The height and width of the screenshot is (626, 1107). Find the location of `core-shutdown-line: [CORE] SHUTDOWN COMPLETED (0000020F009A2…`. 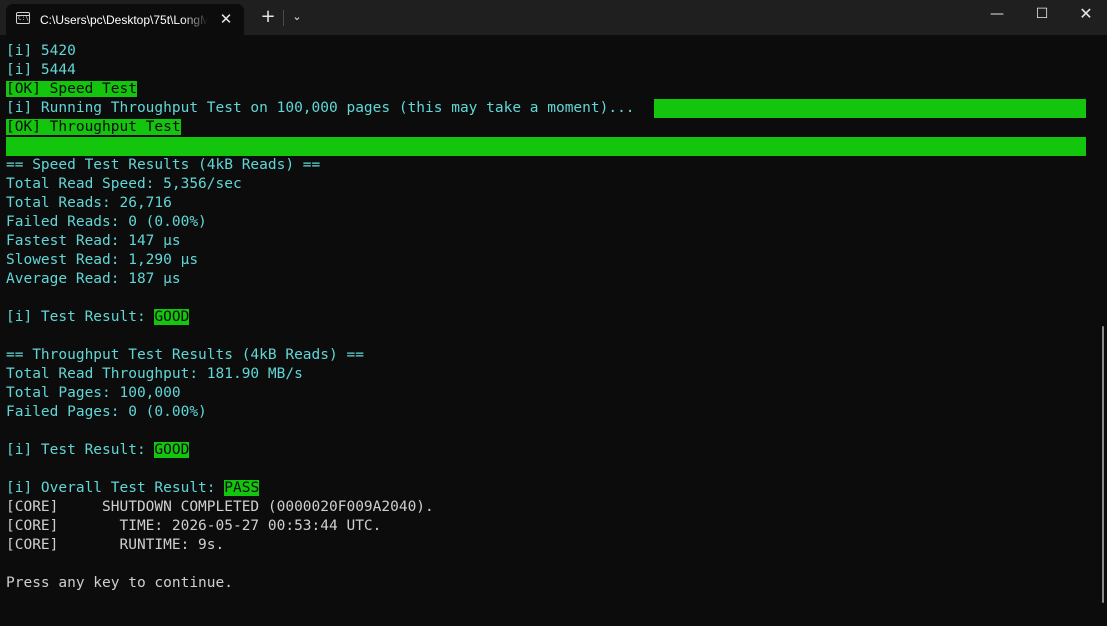

core-shutdown-line: [CORE] SHUTDOWN COMPLETED (0000020F009A2… is located at coordinates (220, 507).